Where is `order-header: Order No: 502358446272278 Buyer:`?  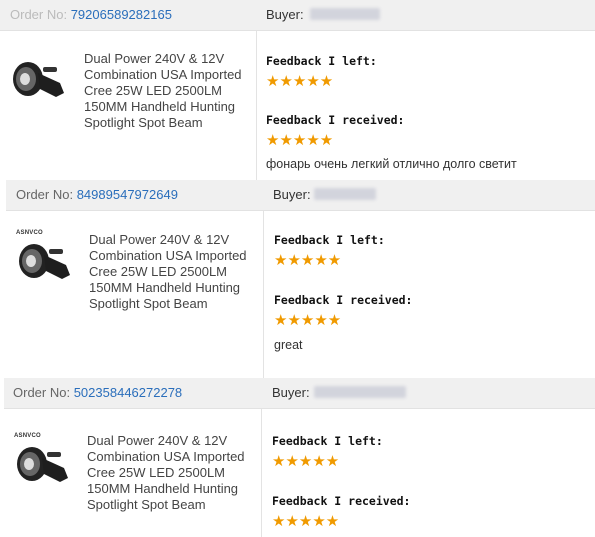 order-header: Order No: 502358446272278 Buyer: is located at coordinates (299, 393).